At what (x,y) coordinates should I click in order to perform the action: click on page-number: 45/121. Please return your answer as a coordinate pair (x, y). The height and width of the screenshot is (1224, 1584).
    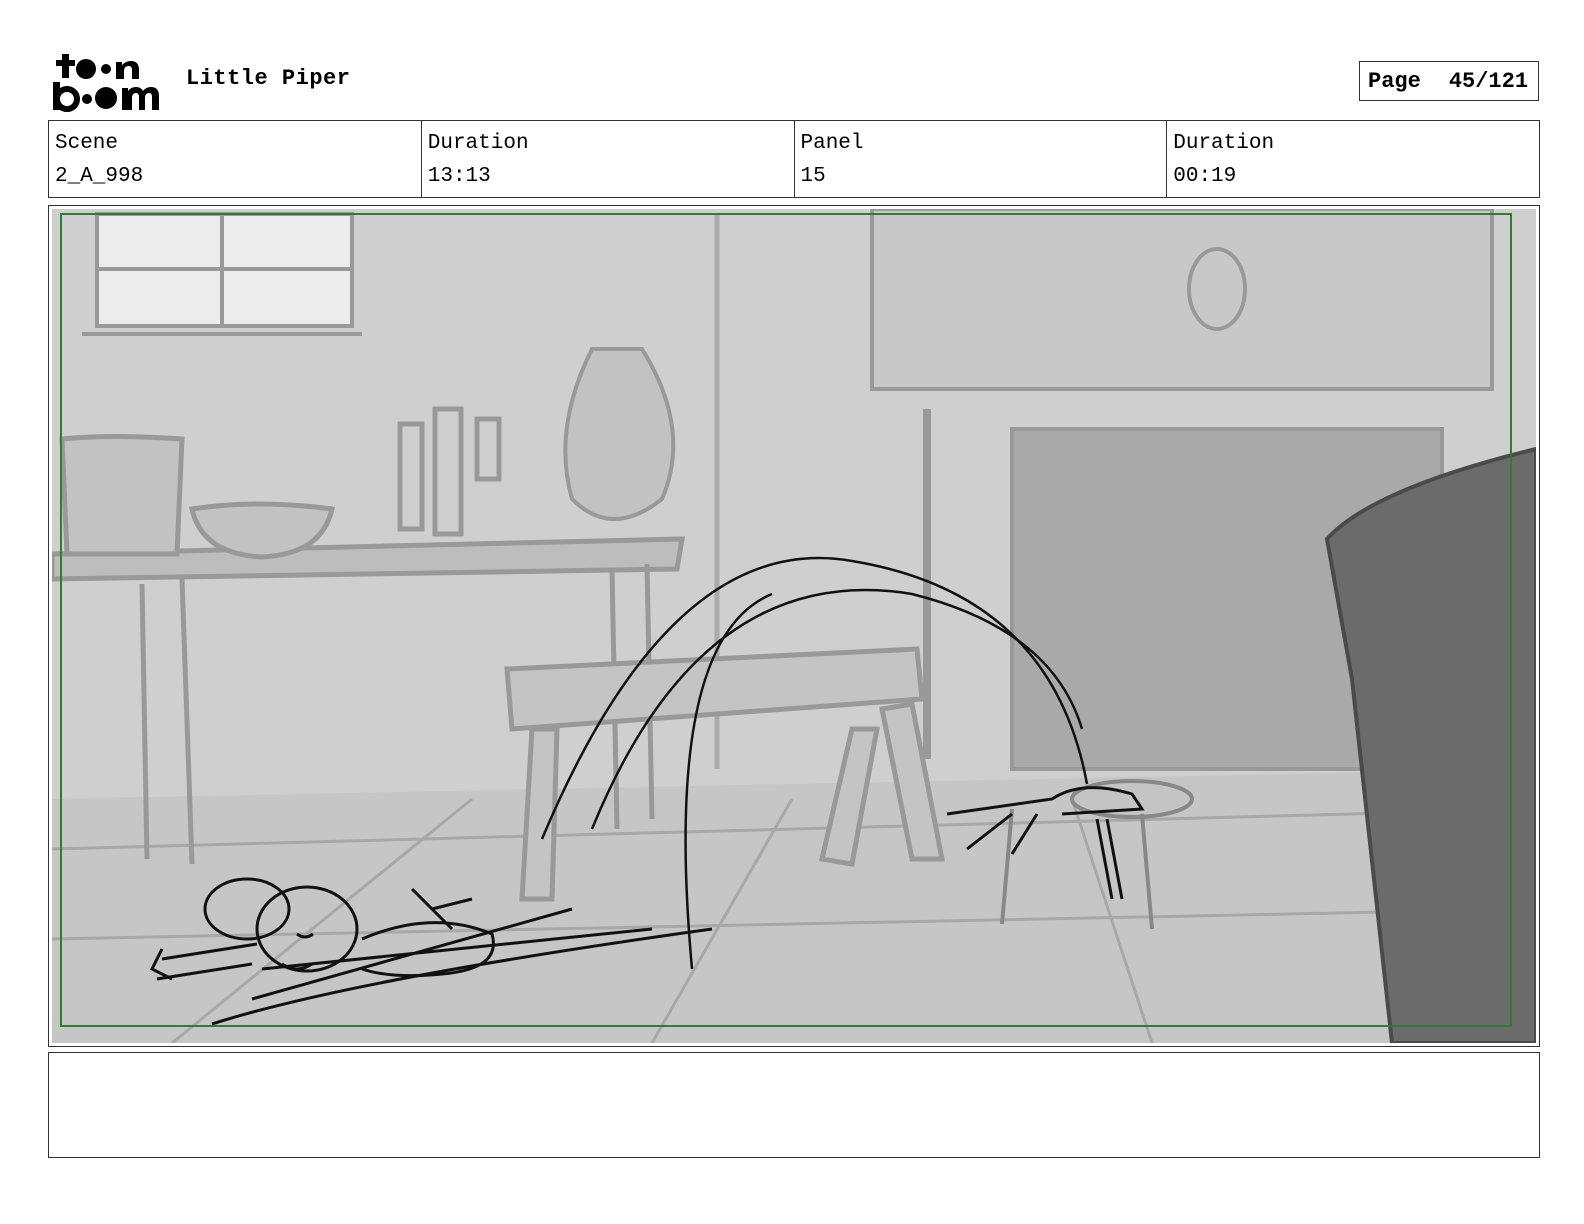
    Looking at the image, I should click on (1488, 81).